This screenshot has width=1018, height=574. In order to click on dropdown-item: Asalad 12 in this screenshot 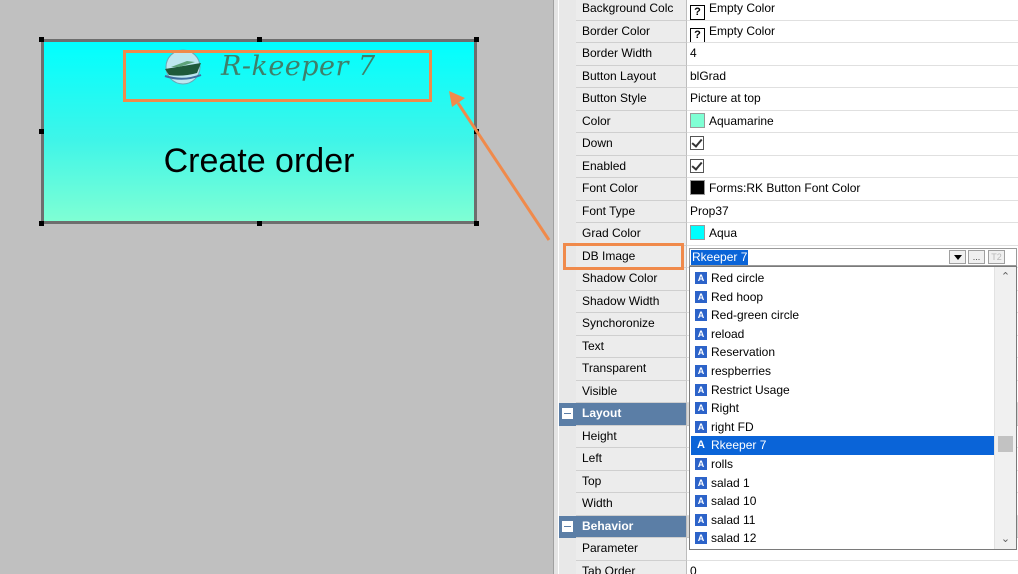, I will do `click(842, 538)`.